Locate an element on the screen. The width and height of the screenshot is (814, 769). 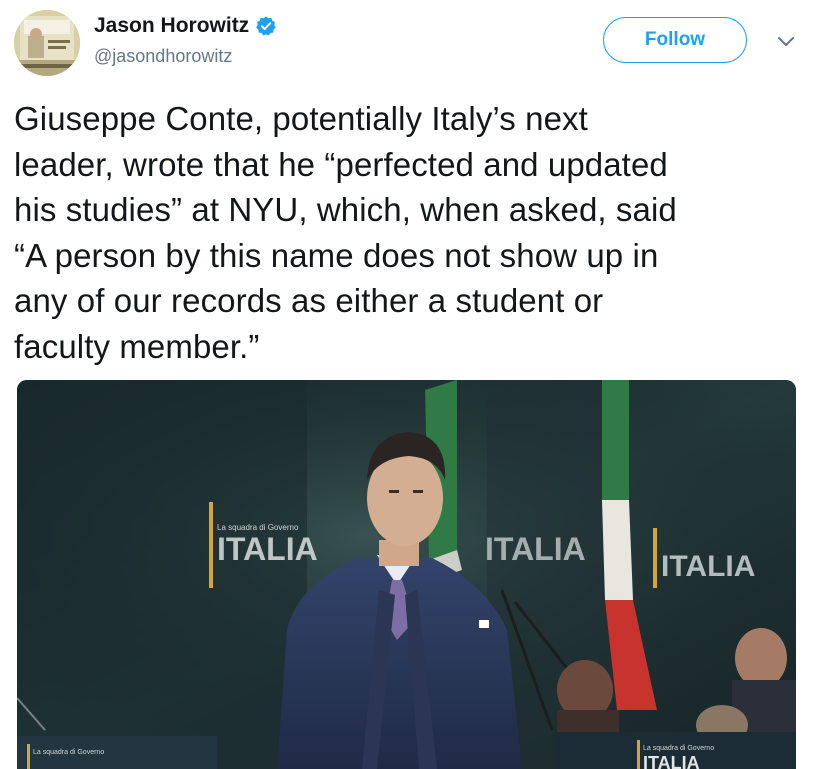
avatar is located at coordinates (47, 43).